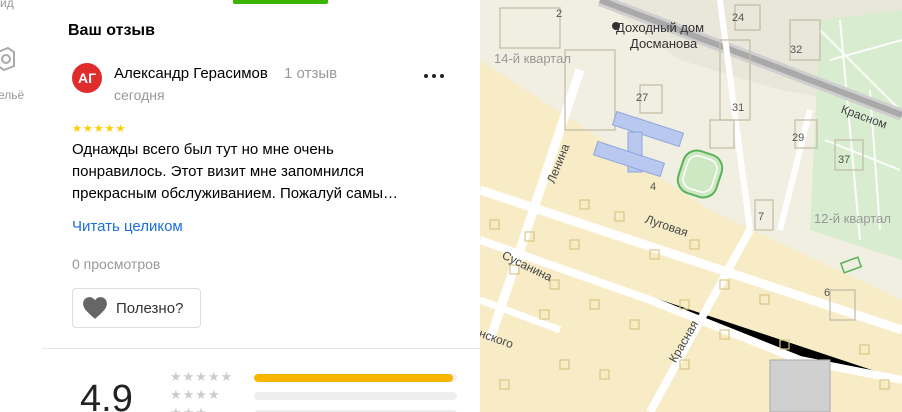  I want to click on house-number: 24, so click(738, 18).